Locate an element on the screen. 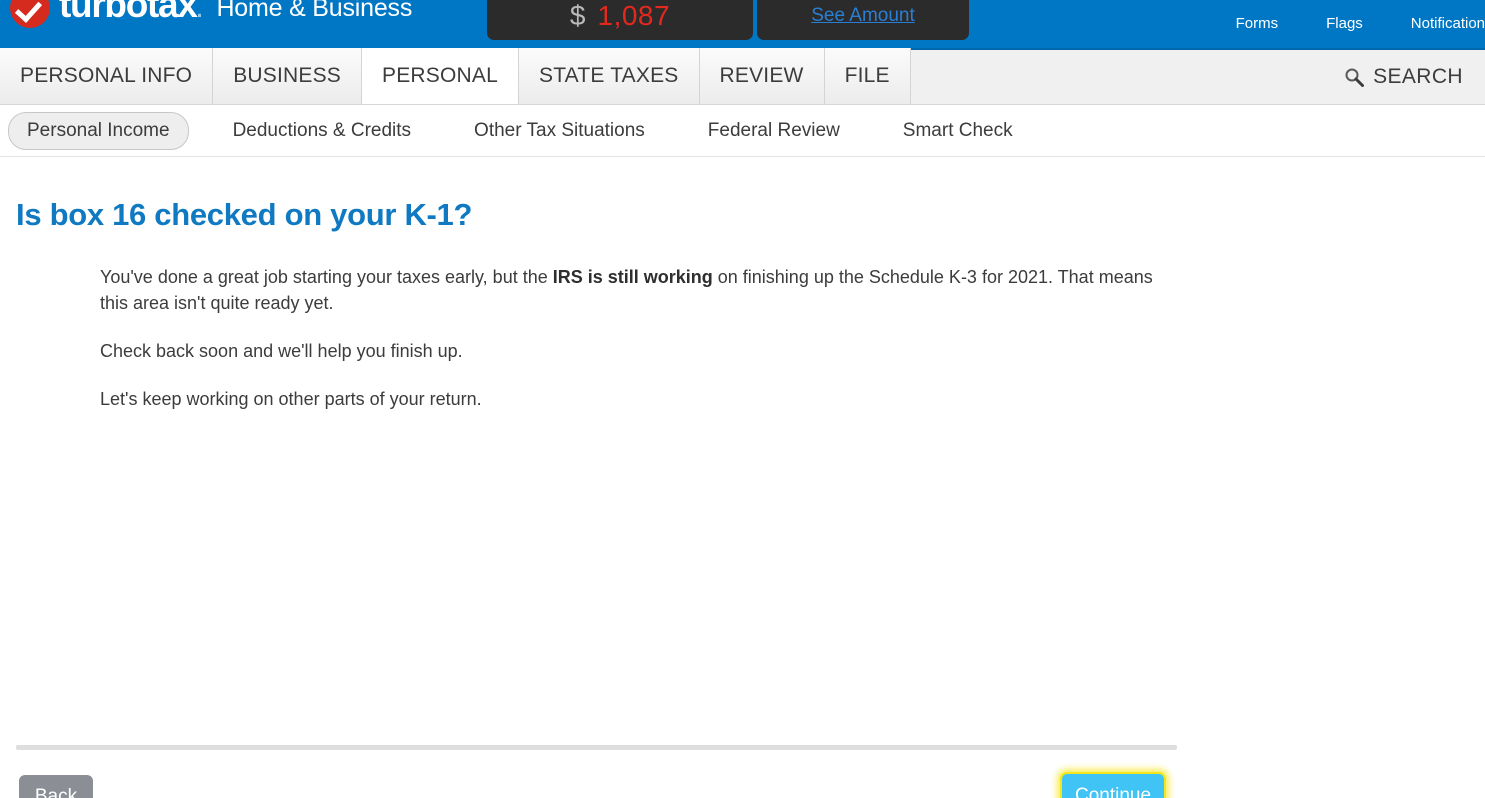 The image size is (1485, 798). turbotax-check-icon is located at coordinates (30, 14).